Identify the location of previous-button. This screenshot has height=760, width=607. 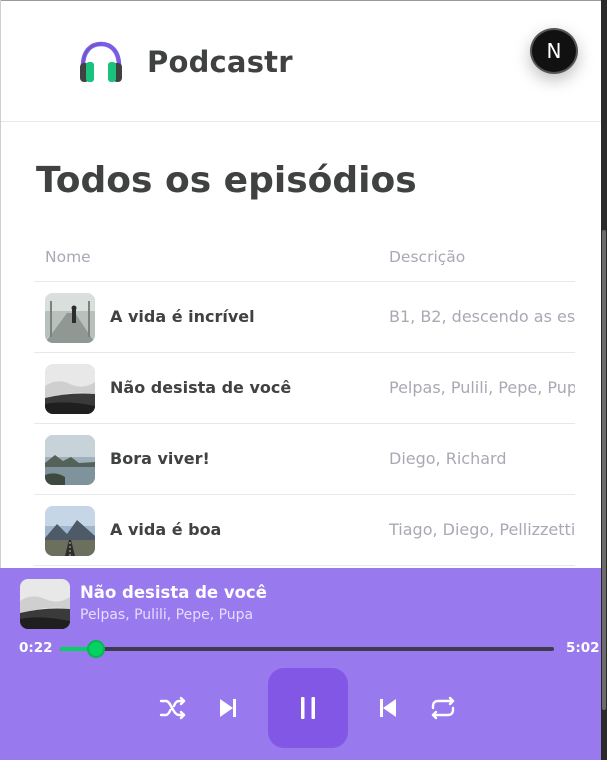
(388, 708).